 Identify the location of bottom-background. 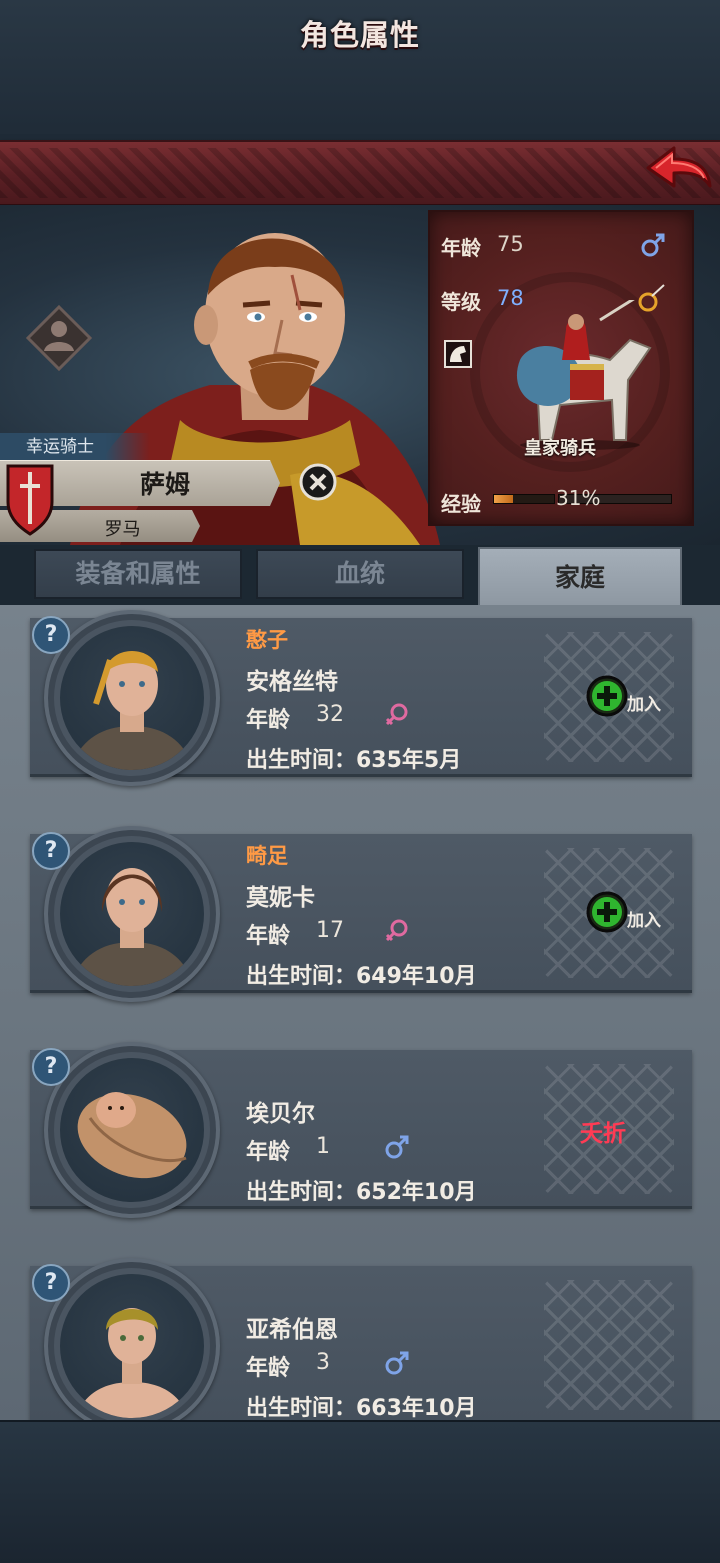
(360, 1491).